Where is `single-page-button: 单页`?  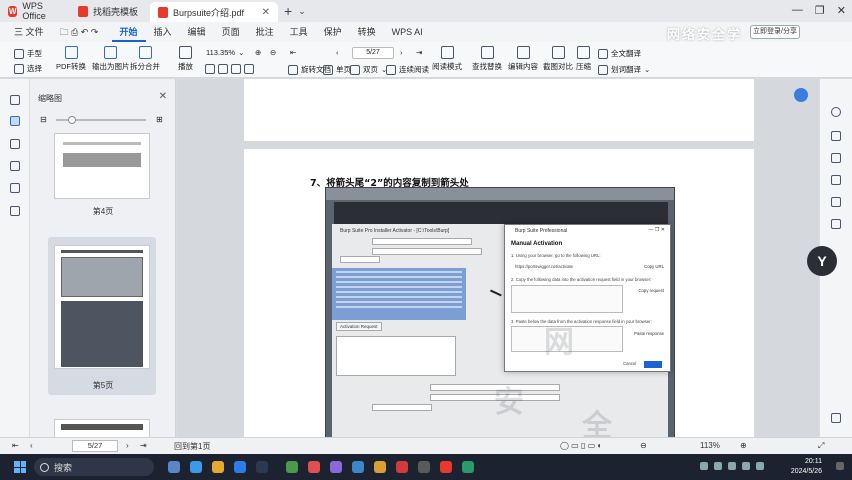 single-page-button: 单页 is located at coordinates (337, 69).